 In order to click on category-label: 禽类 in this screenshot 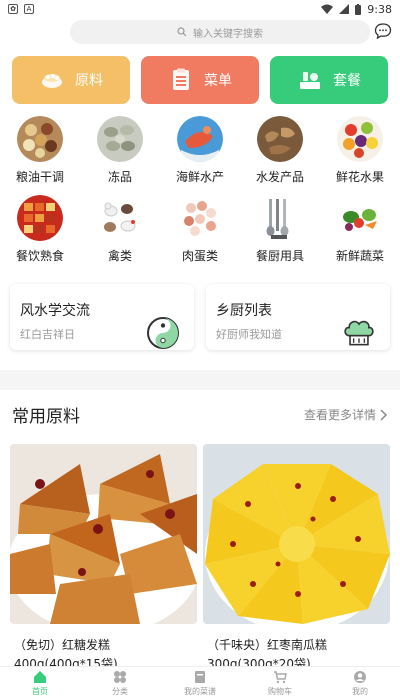, I will do `click(119, 256)`.